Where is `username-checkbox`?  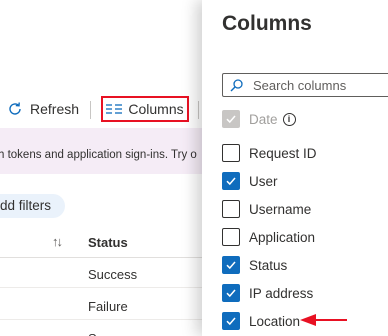 username-checkbox is located at coordinates (231, 209).